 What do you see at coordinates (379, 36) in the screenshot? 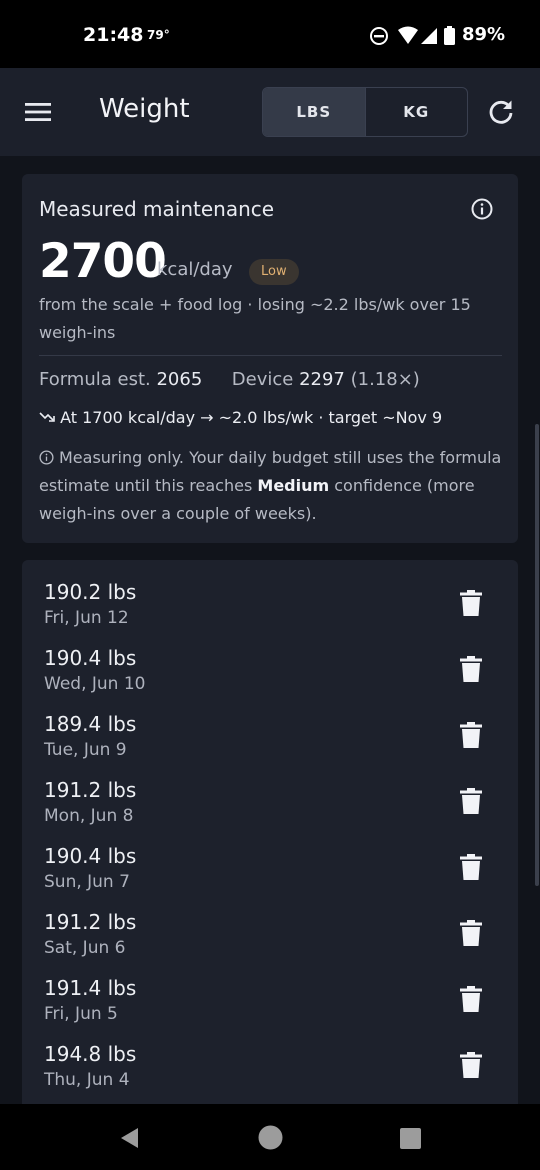
I see `do-not-disturb-icon` at bounding box center [379, 36].